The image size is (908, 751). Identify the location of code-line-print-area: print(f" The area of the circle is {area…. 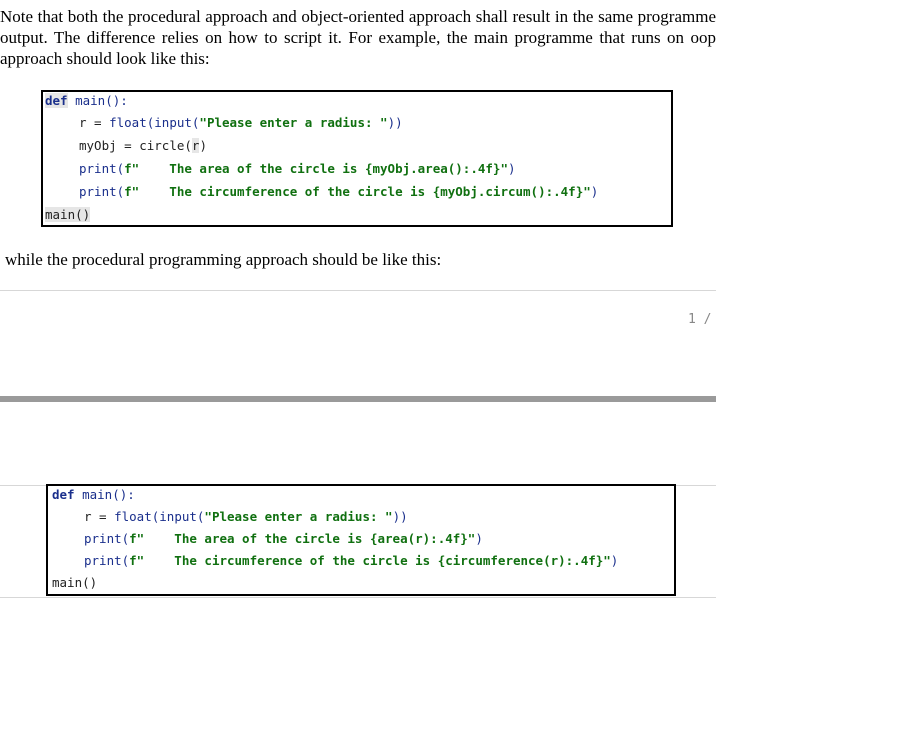
(283, 538).